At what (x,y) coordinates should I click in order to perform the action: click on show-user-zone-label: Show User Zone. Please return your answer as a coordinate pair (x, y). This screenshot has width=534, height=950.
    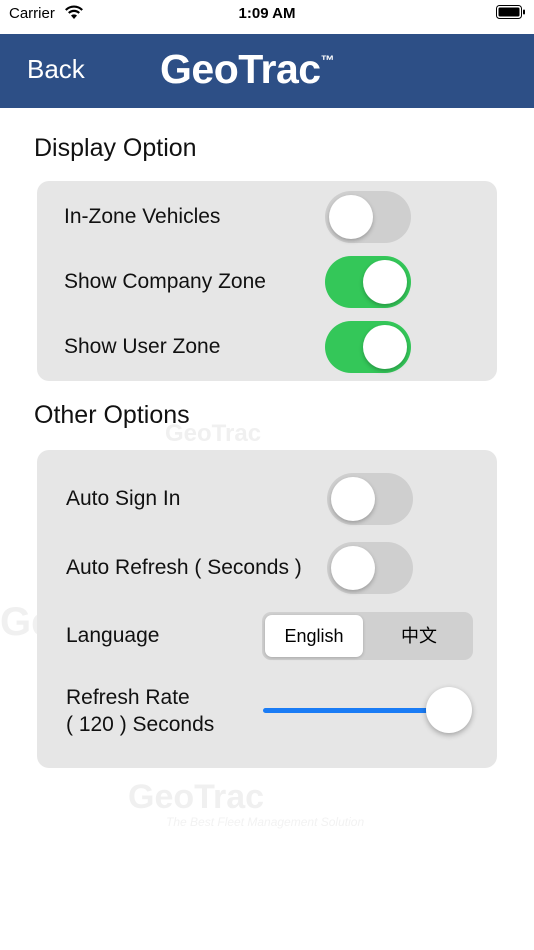
    Looking at the image, I should click on (142, 346).